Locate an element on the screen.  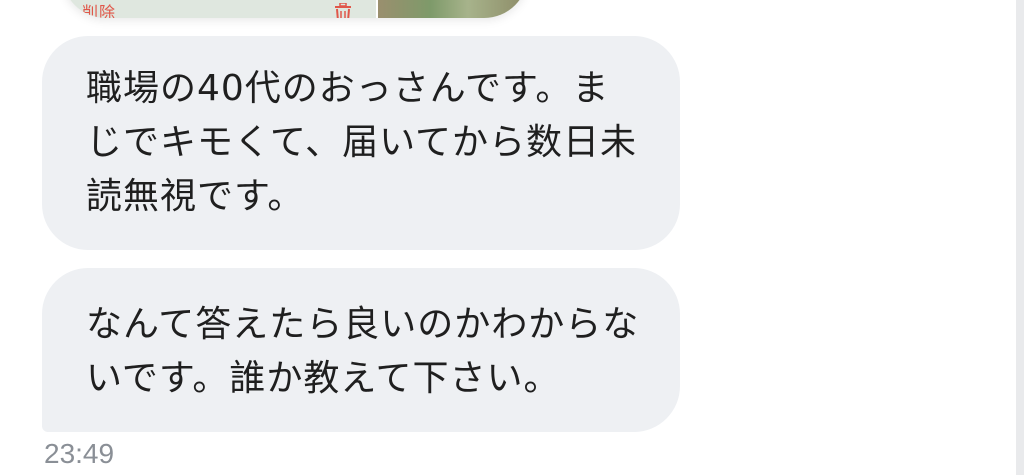
message-line: じでキモくて、届いてから数日未 is located at coordinates (362, 142).